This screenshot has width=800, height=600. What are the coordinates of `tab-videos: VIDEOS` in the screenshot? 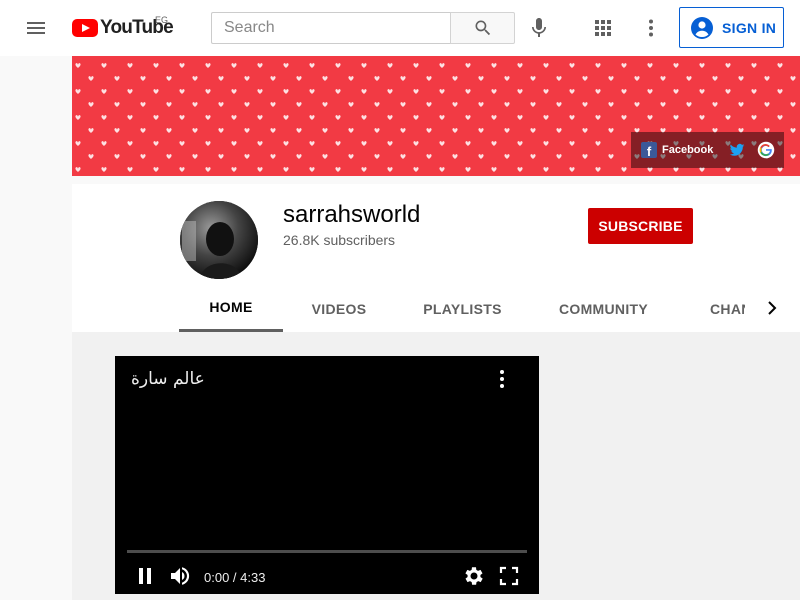 It's located at (339, 308).